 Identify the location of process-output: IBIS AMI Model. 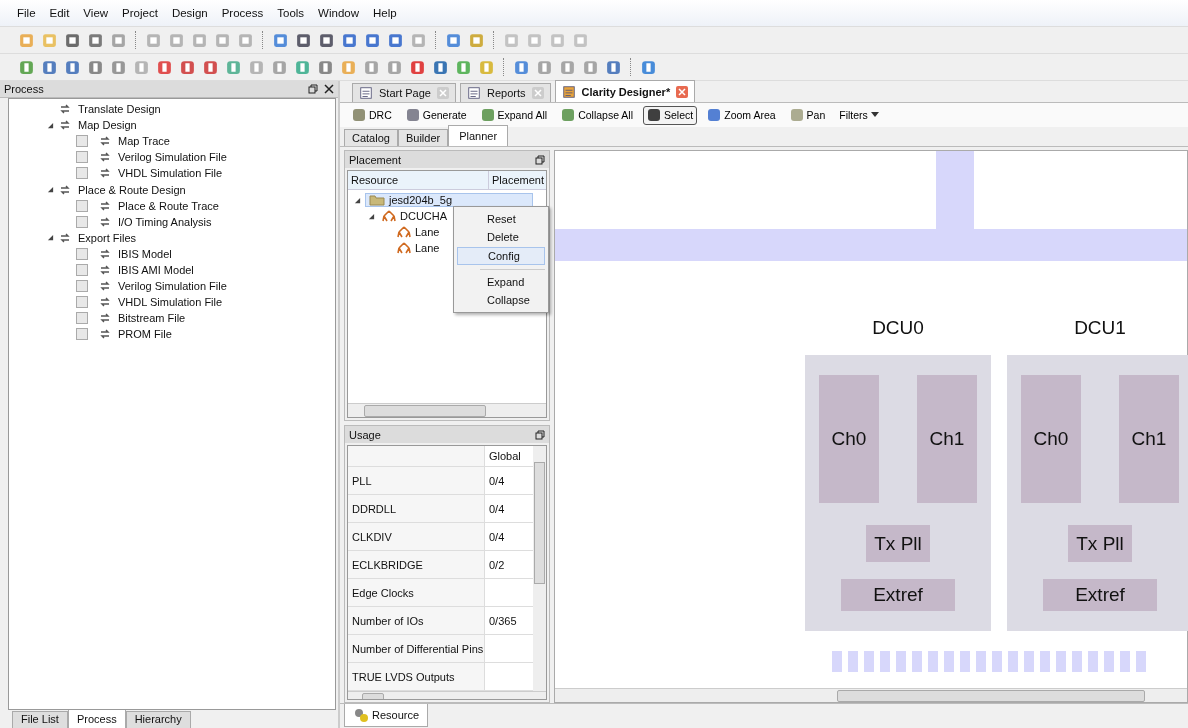
(156, 270).